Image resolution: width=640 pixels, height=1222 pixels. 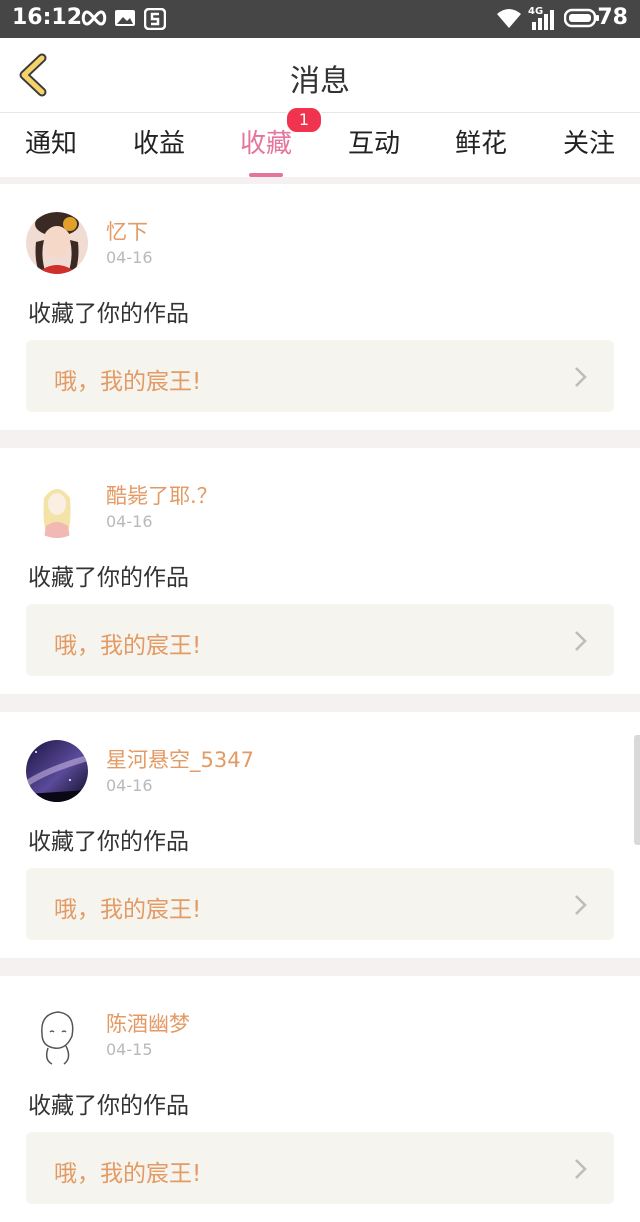 I want to click on favorites-count-badge: 1, so click(x=304, y=120).